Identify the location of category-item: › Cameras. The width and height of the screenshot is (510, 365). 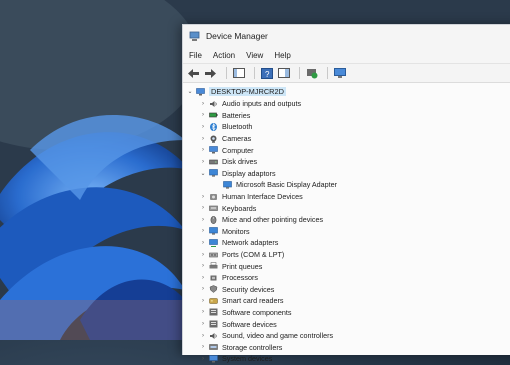
(346, 139).